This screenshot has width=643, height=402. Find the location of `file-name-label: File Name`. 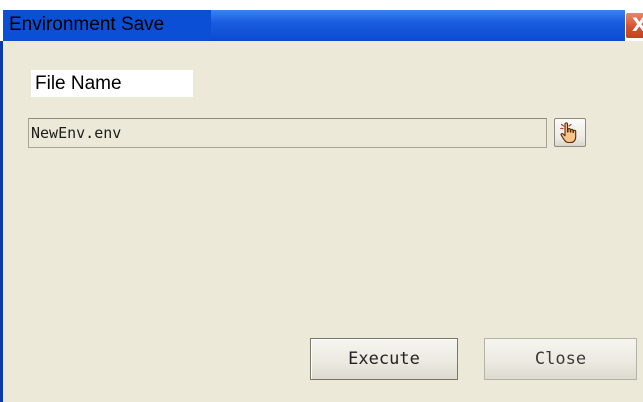

file-name-label: File Name is located at coordinates (112, 83).